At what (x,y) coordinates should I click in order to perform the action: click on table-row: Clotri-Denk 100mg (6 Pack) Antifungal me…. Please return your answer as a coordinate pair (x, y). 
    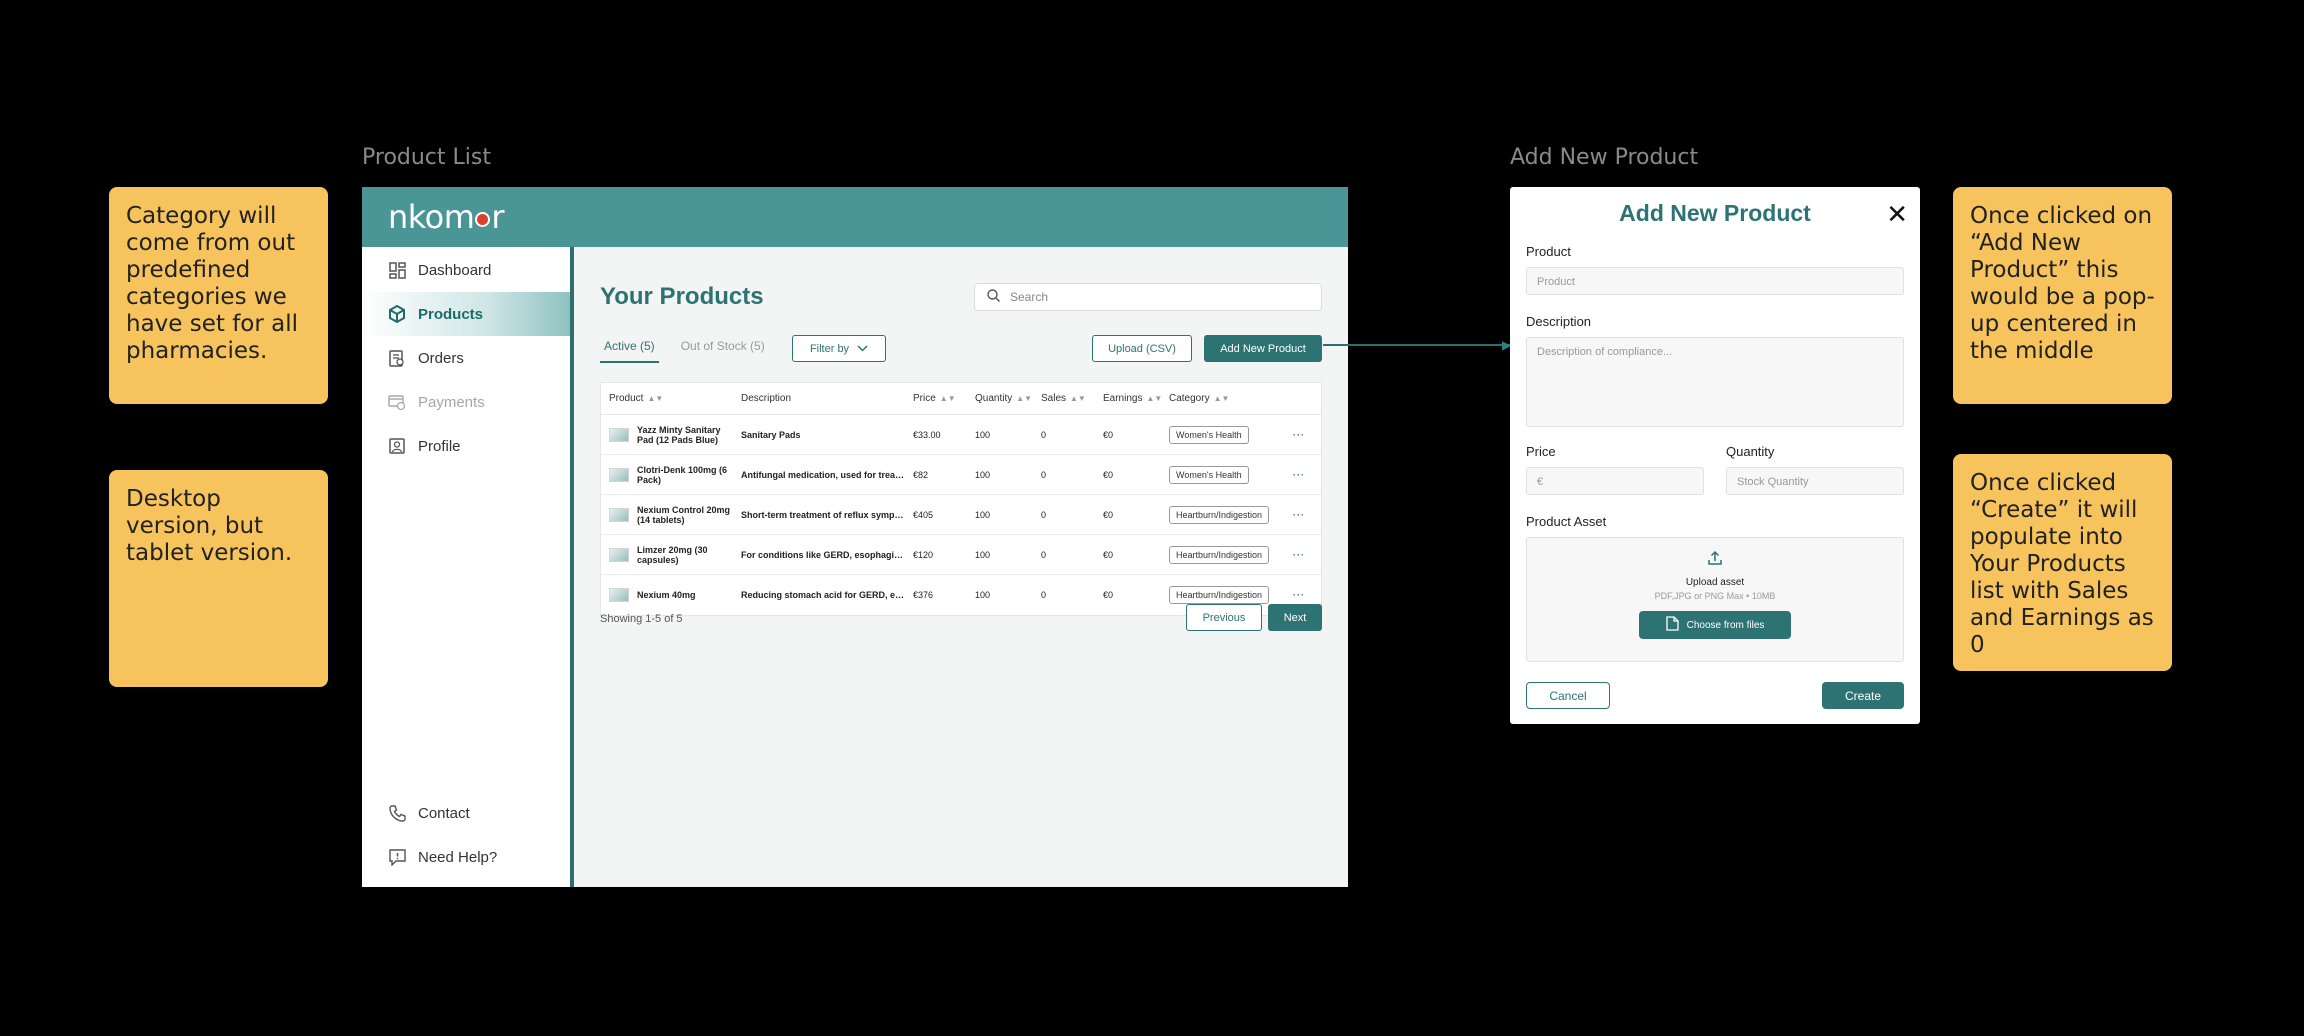
    Looking at the image, I should click on (961, 475).